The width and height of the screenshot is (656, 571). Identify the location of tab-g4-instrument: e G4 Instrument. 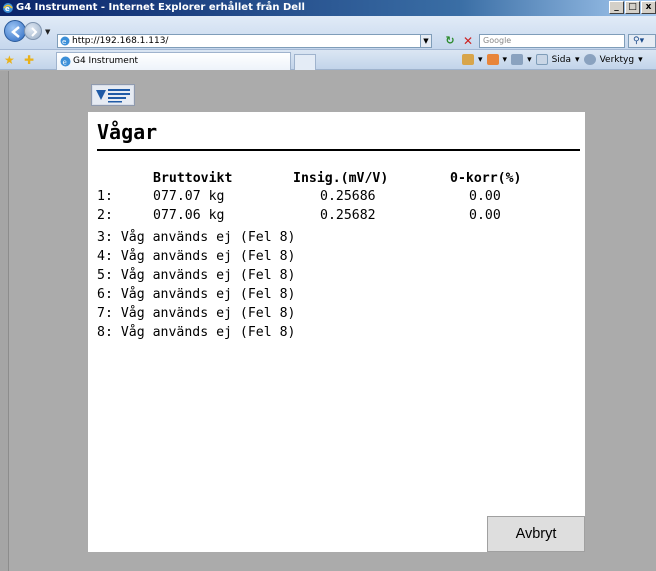
(173, 61).